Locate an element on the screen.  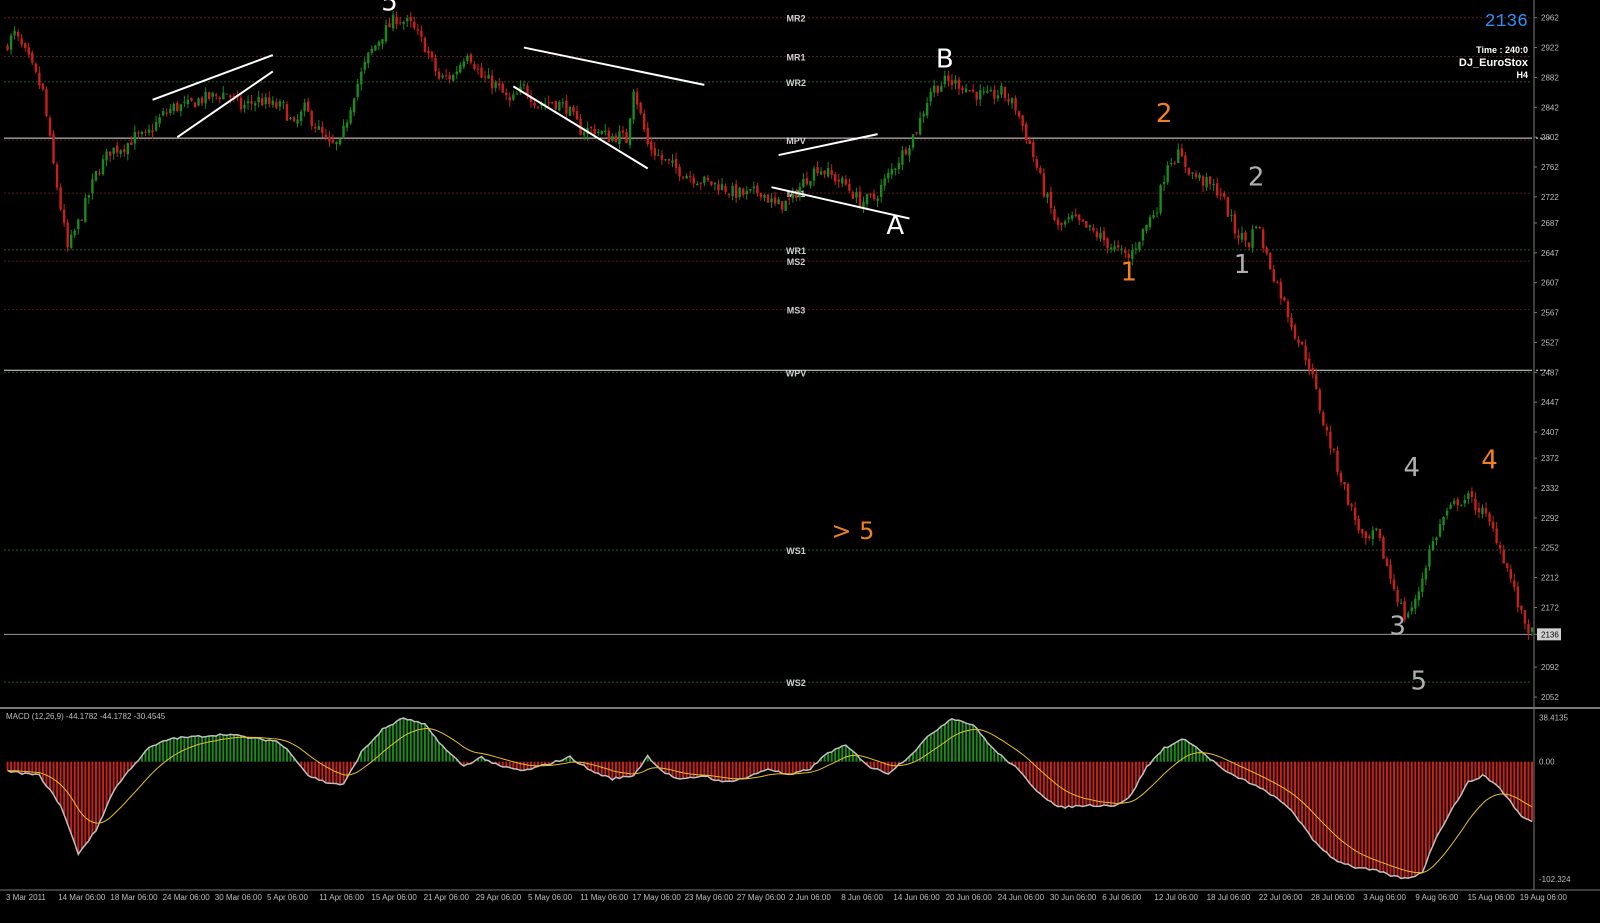
wave-label: A is located at coordinates (895, 226).